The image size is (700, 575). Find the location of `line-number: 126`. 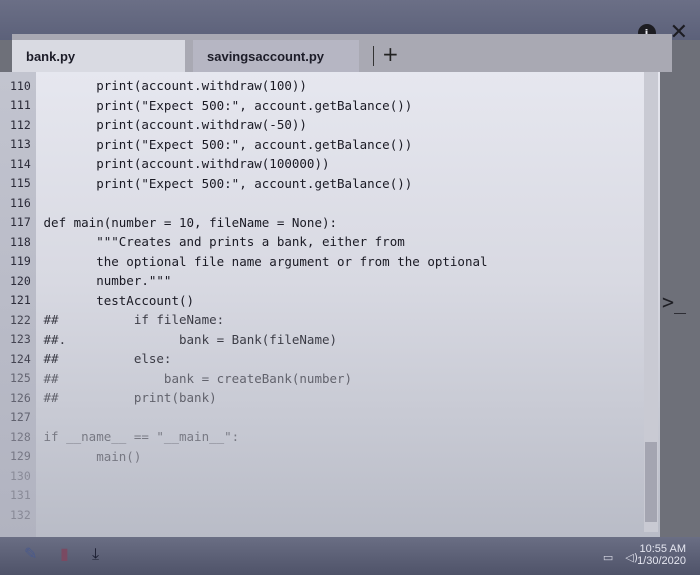

line-number: 126 is located at coordinates (20, 397).